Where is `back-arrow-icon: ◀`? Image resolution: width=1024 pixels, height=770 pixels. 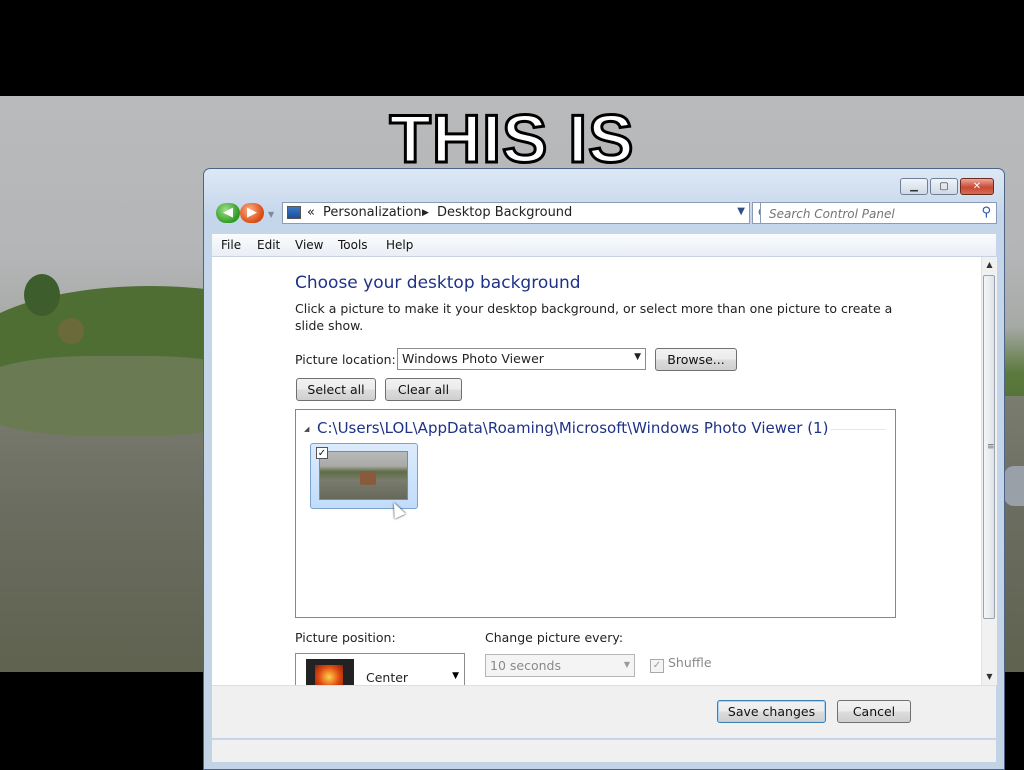
back-arrow-icon: ◀ is located at coordinates (228, 213).